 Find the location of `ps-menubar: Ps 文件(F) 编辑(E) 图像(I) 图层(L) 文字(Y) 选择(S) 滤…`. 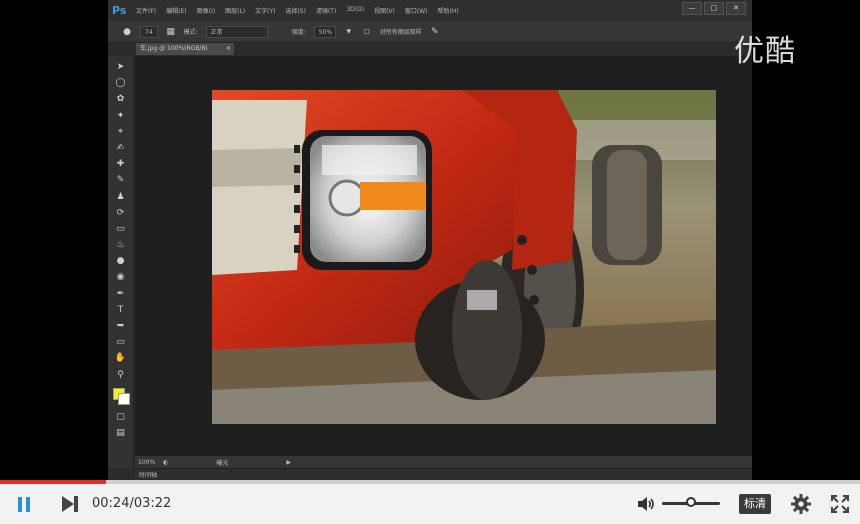

ps-menubar: Ps 文件(F) 编辑(E) 图像(I) 图层(L) 文字(Y) 选择(S) 滤… is located at coordinates (430, 10).